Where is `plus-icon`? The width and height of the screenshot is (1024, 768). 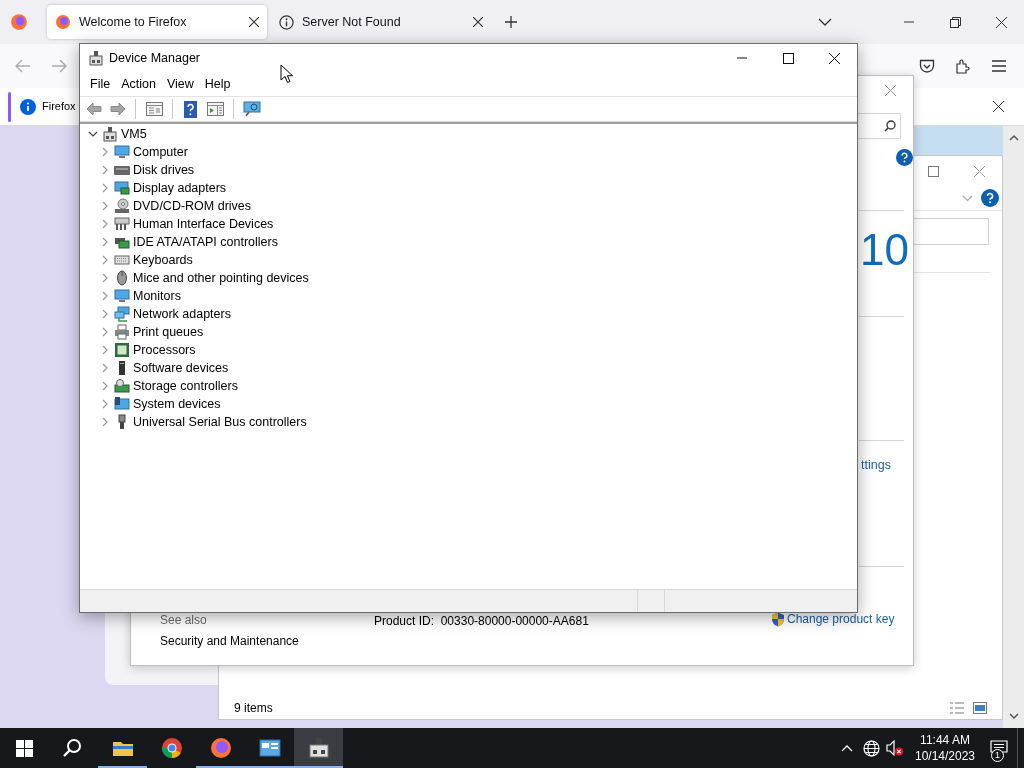 plus-icon is located at coordinates (511, 22).